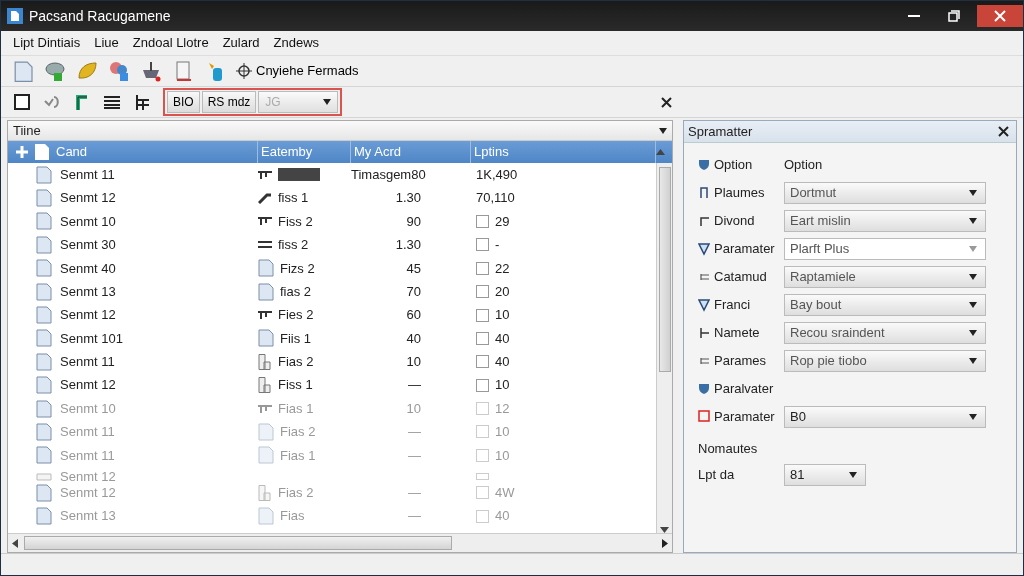 Image resolution: width=1024 pixels, height=576 pixels. I want to click on dropdown-field: Dortmut, so click(885, 193).